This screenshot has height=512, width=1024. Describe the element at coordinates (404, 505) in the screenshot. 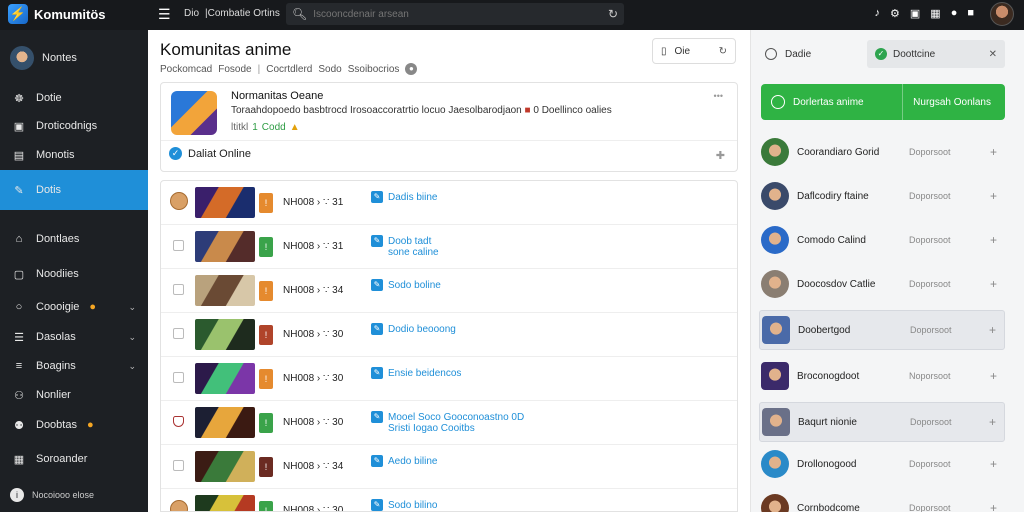

I see `row-link: ✎ Sodo bilino` at that location.